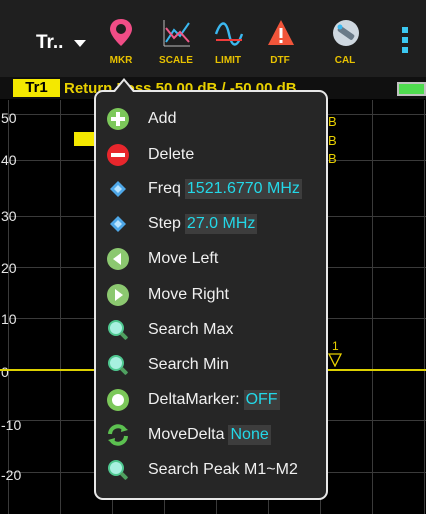 The height and width of the screenshot is (514, 426). What do you see at coordinates (335, 346) in the screenshot?
I see `marker-number: 1` at bounding box center [335, 346].